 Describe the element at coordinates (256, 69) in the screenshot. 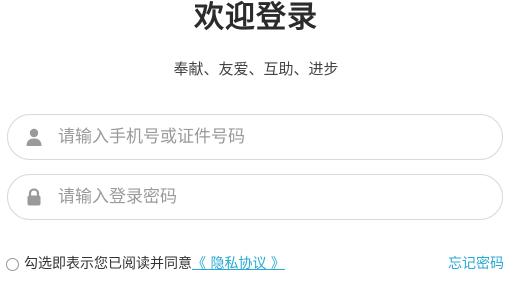

I see `page-subtitle: 奉献、友爱、互助、进步` at that location.